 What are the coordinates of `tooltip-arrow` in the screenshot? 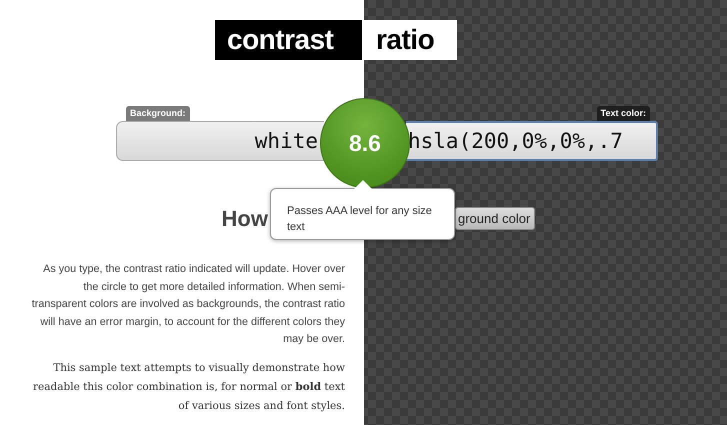 It's located at (363, 184).